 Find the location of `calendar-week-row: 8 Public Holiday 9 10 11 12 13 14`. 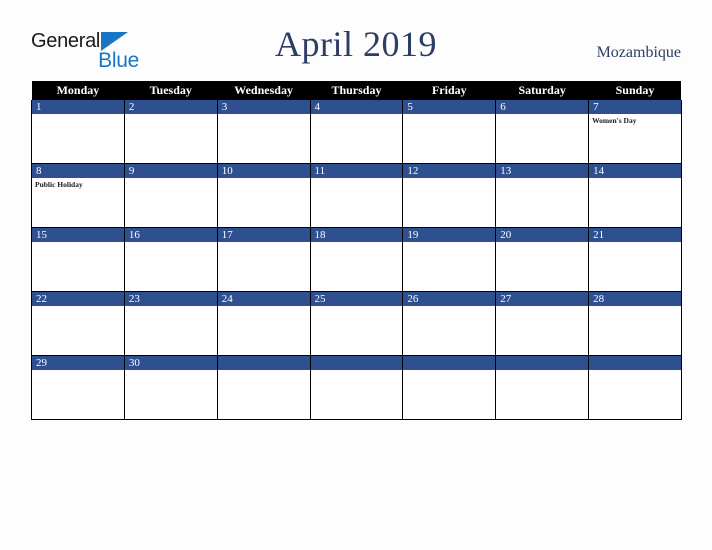

calendar-week-row: 8 Public Holiday 9 10 11 12 13 14 is located at coordinates (356, 195).